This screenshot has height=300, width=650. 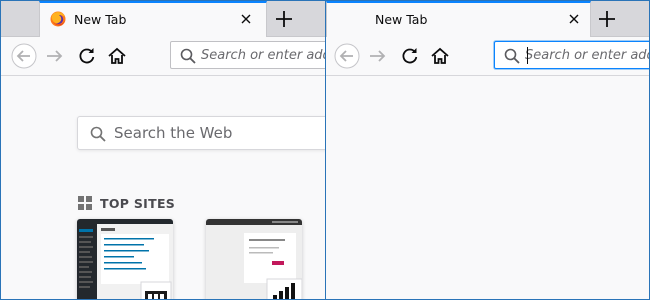 I want to click on text-cursor, so click(x=527, y=55).